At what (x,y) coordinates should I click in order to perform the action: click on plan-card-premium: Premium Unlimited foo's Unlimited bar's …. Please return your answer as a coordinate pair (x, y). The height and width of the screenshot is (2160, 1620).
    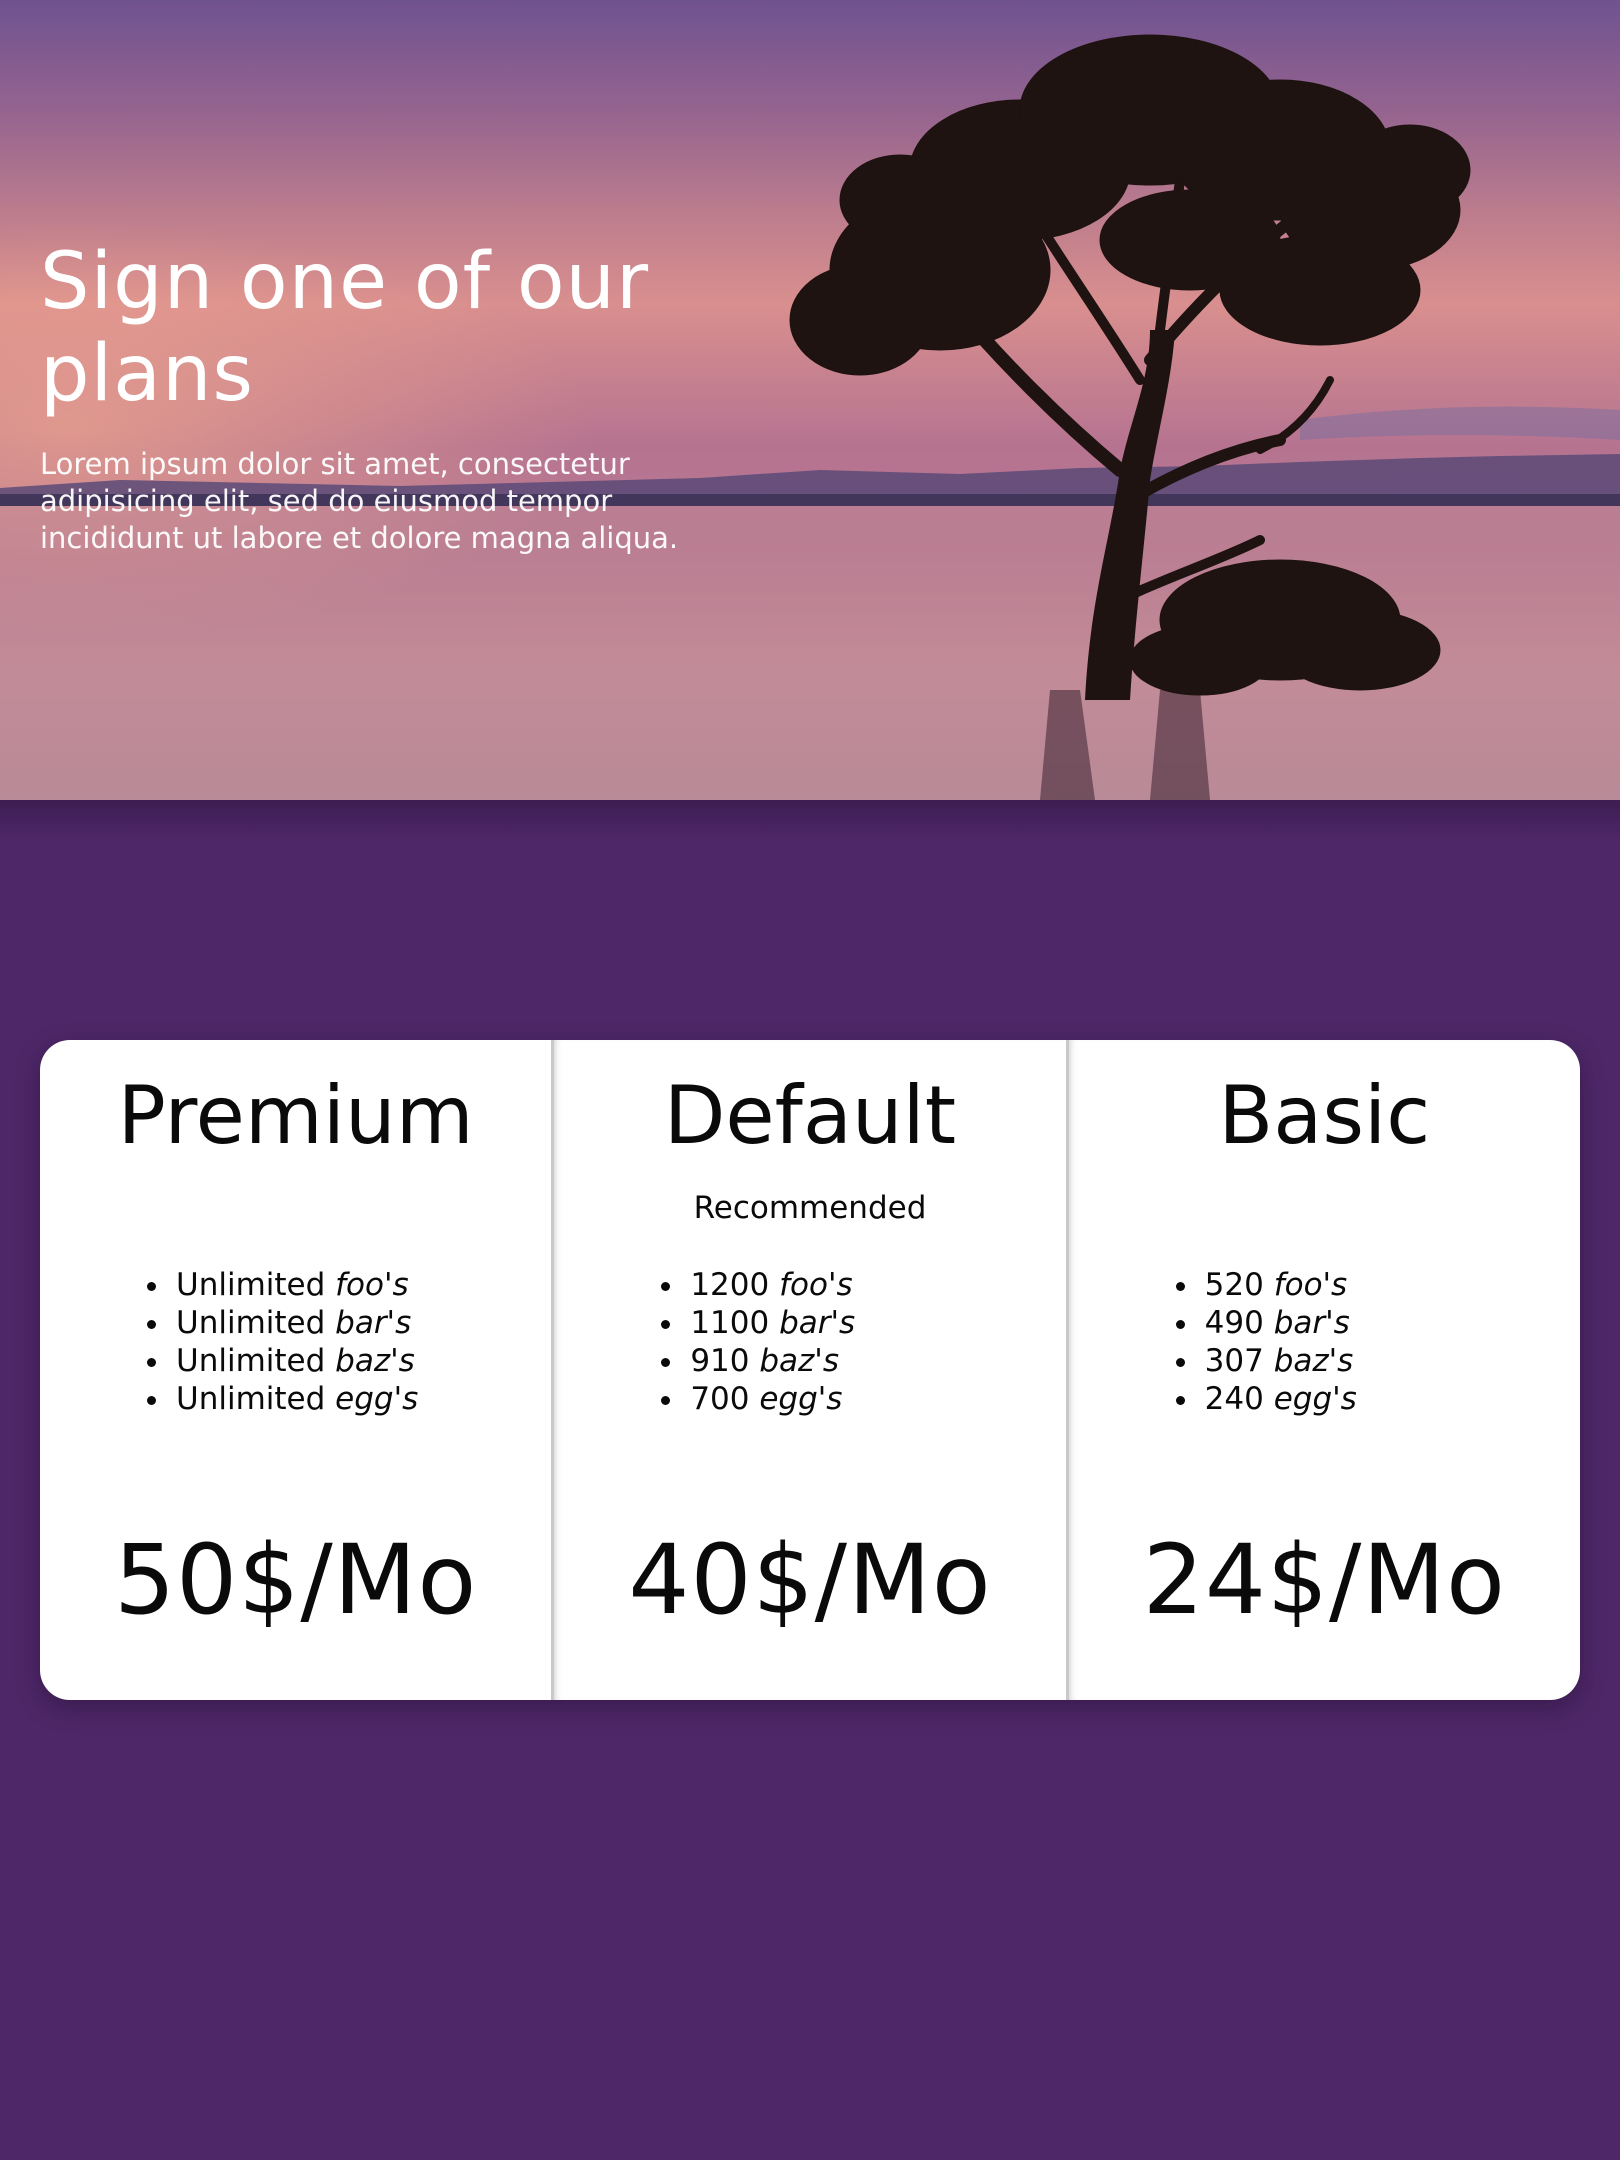
    Looking at the image, I should click on (295, 1370).